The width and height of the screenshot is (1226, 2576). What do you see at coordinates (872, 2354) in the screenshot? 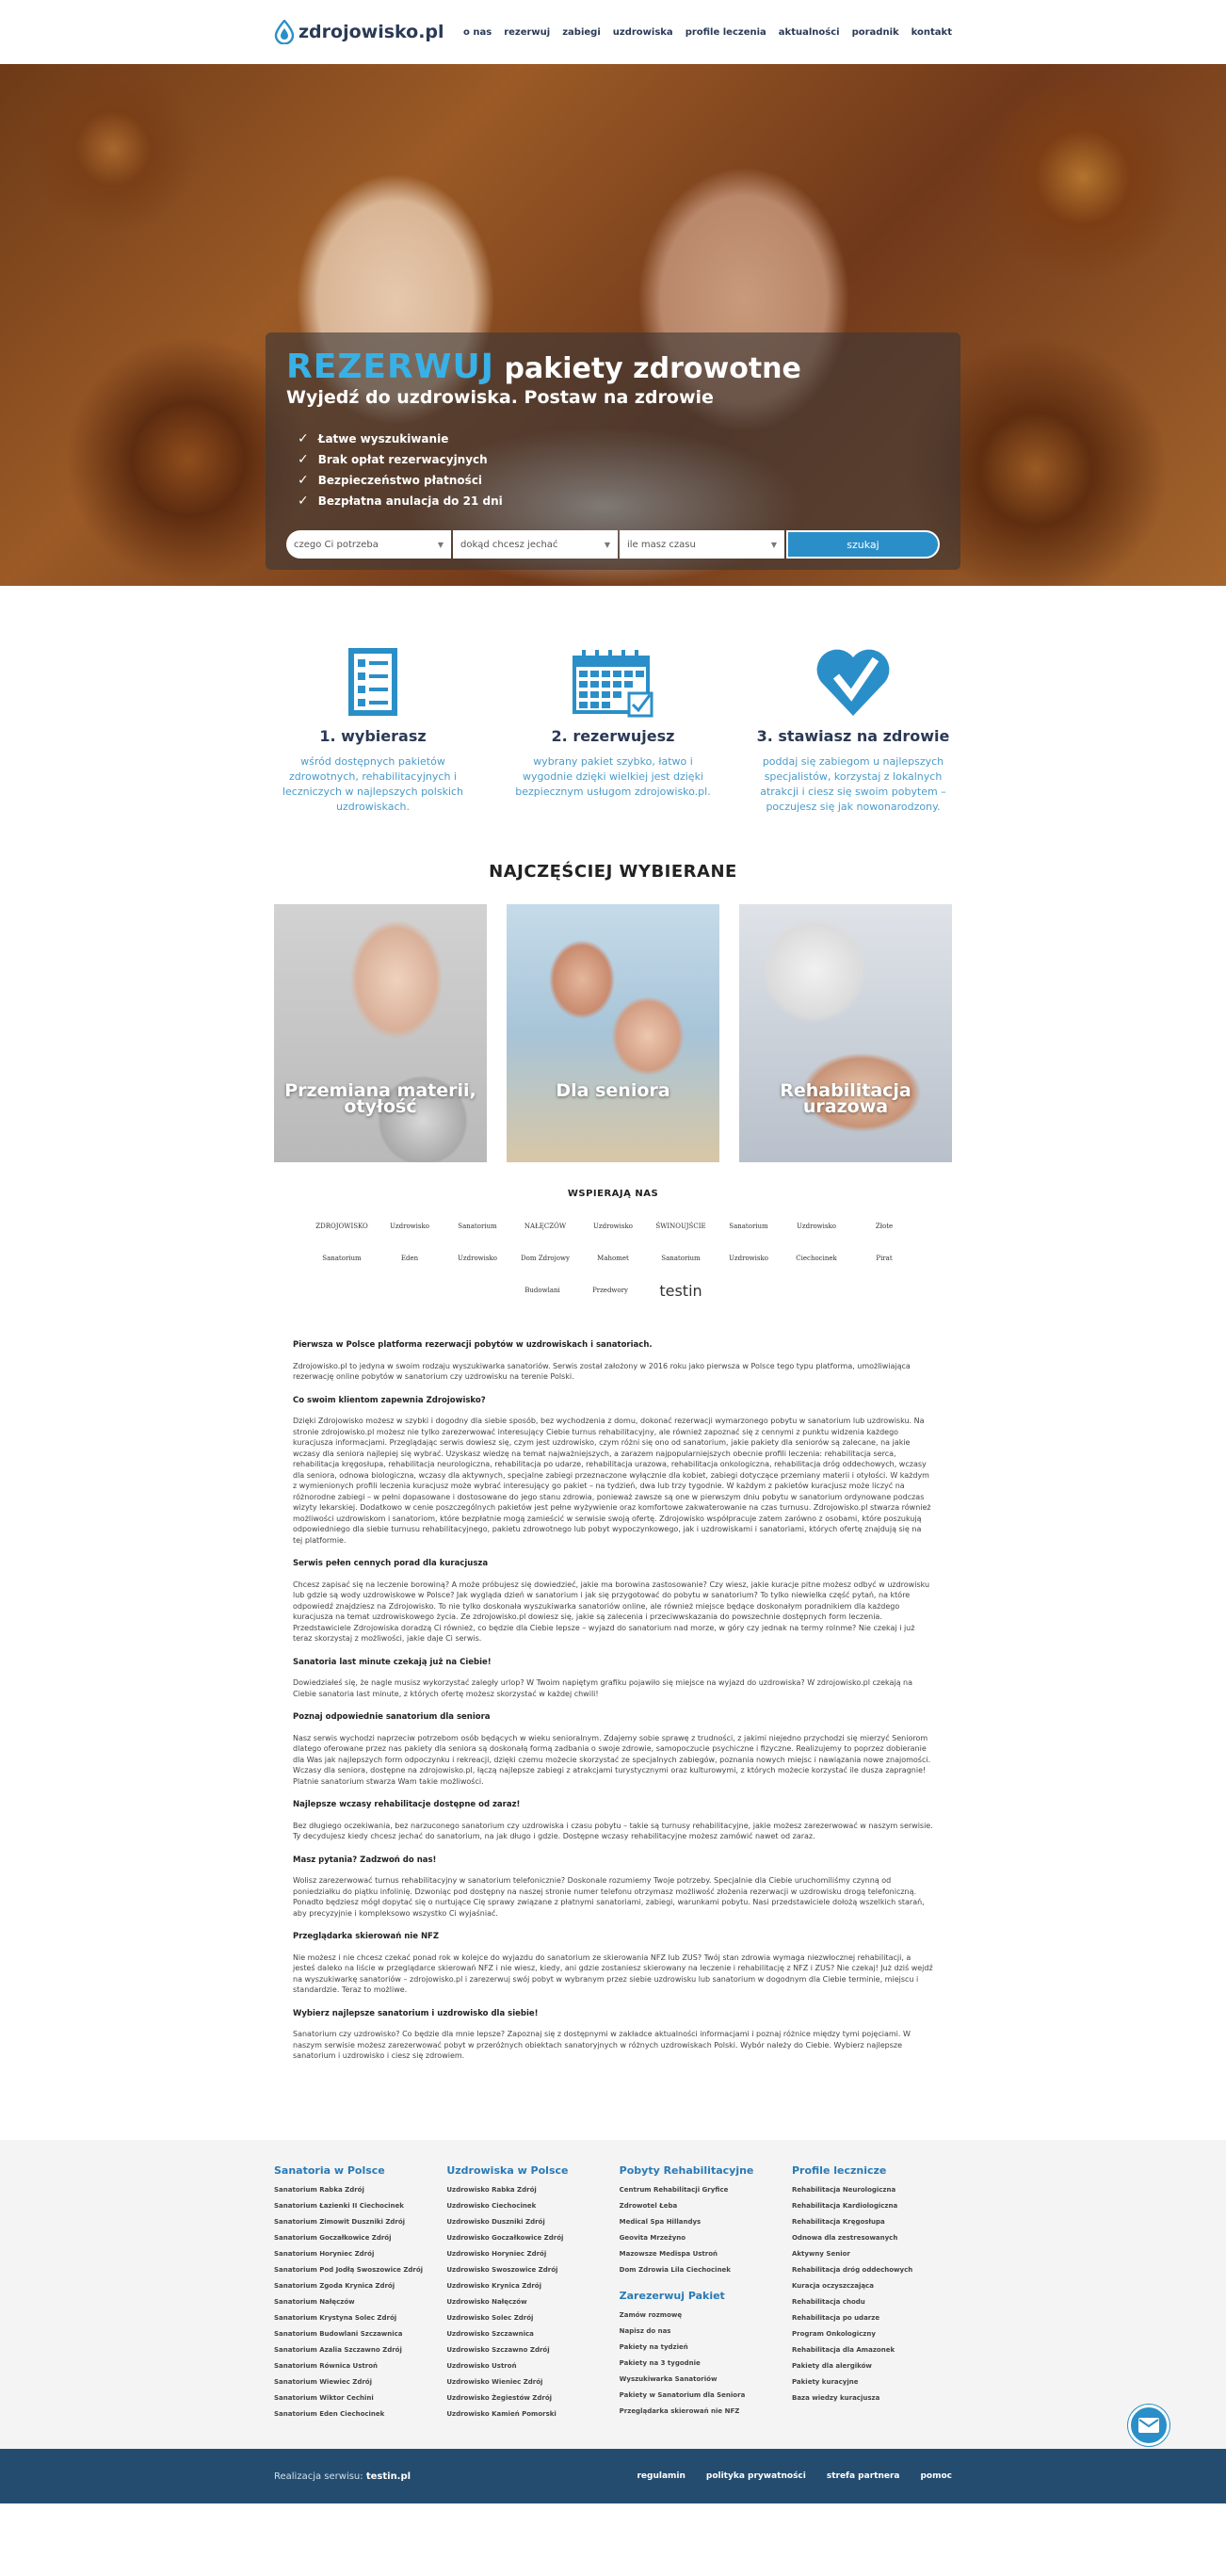
I see `footer-link: Rehabilitacja dla Amazonek` at bounding box center [872, 2354].